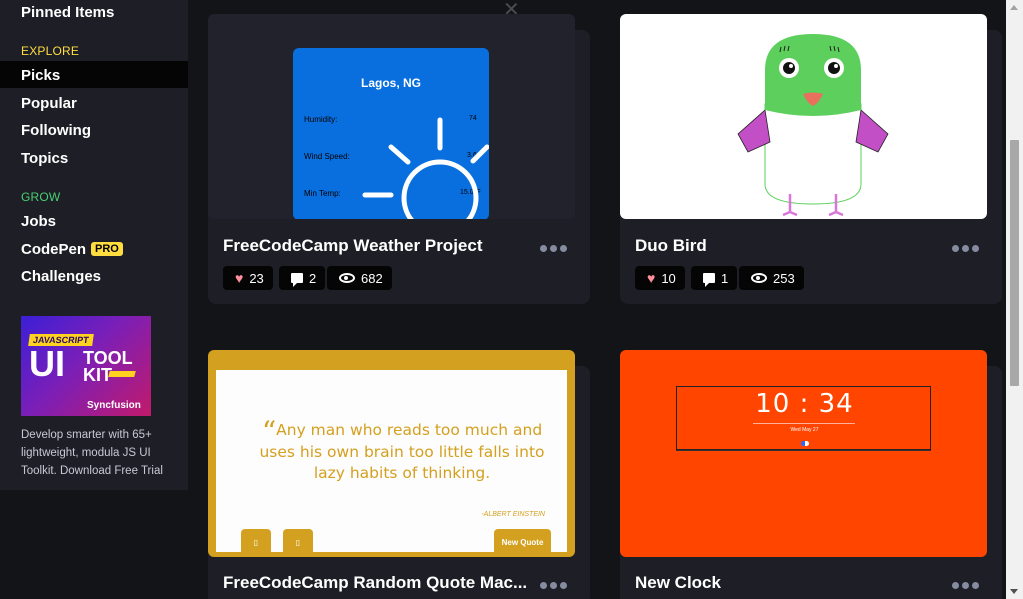 This screenshot has width=1023, height=599. I want to click on ad-accent-bar, so click(122, 374).